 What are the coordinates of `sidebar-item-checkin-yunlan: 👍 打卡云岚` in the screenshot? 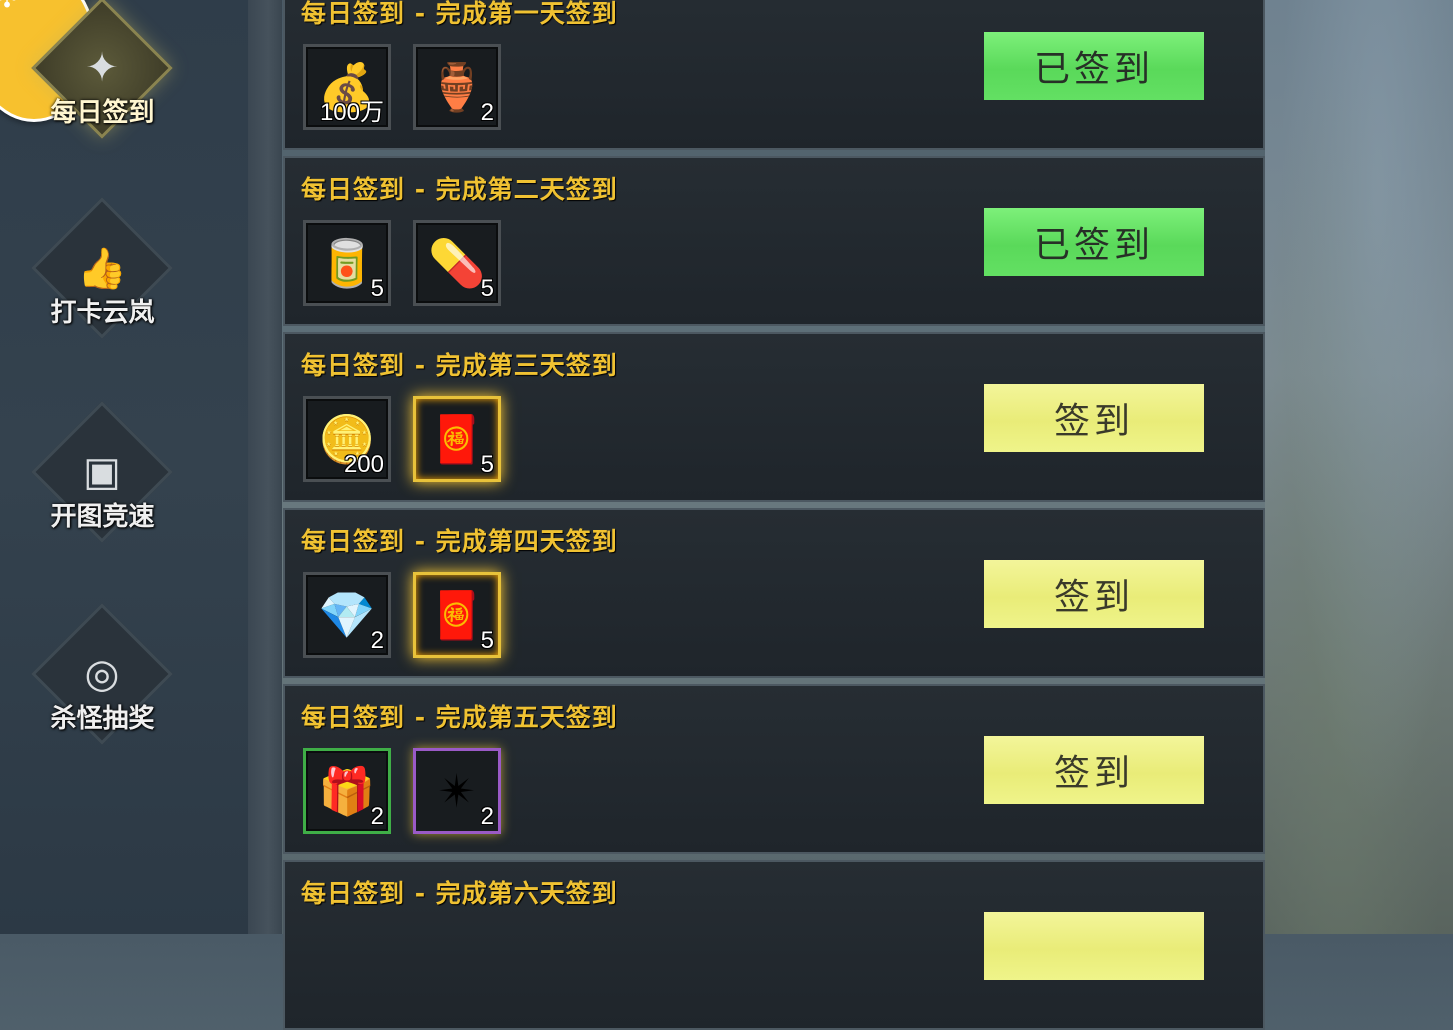 It's located at (102, 273).